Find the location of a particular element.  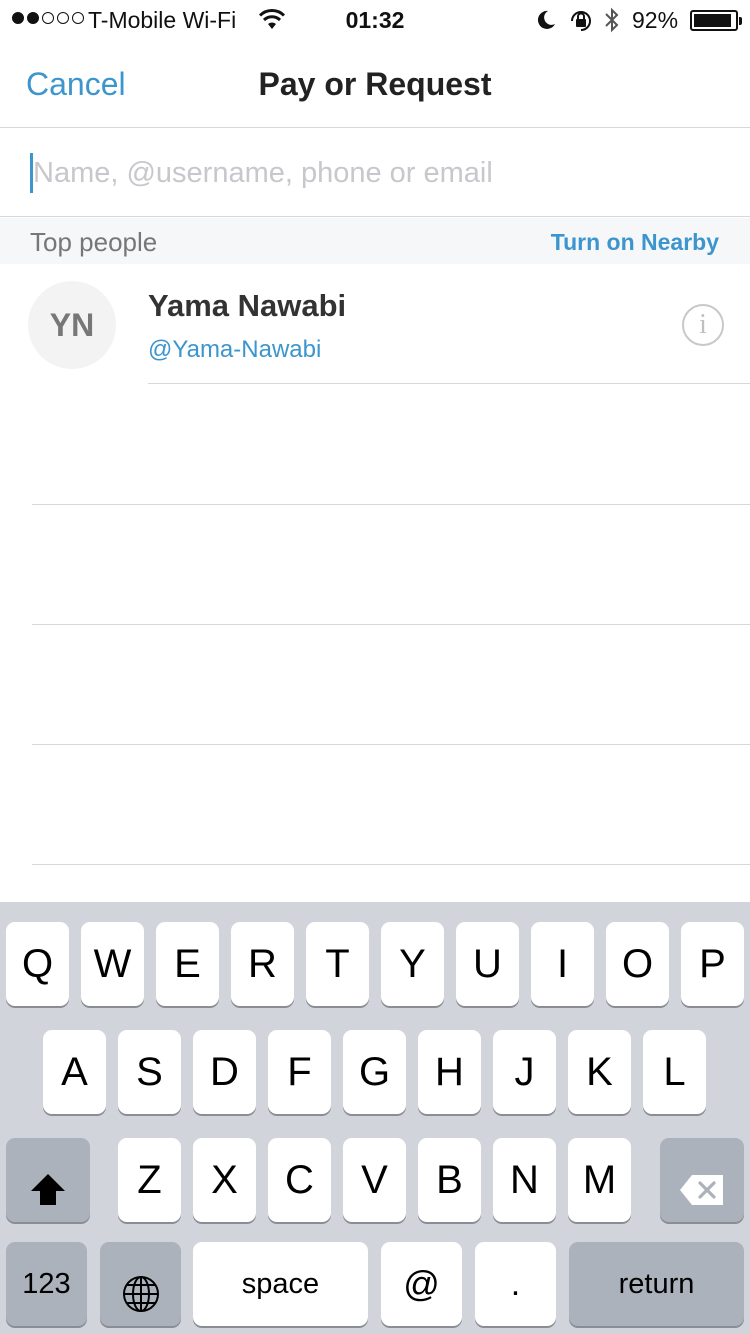

key-i: I is located at coordinates (562, 964).